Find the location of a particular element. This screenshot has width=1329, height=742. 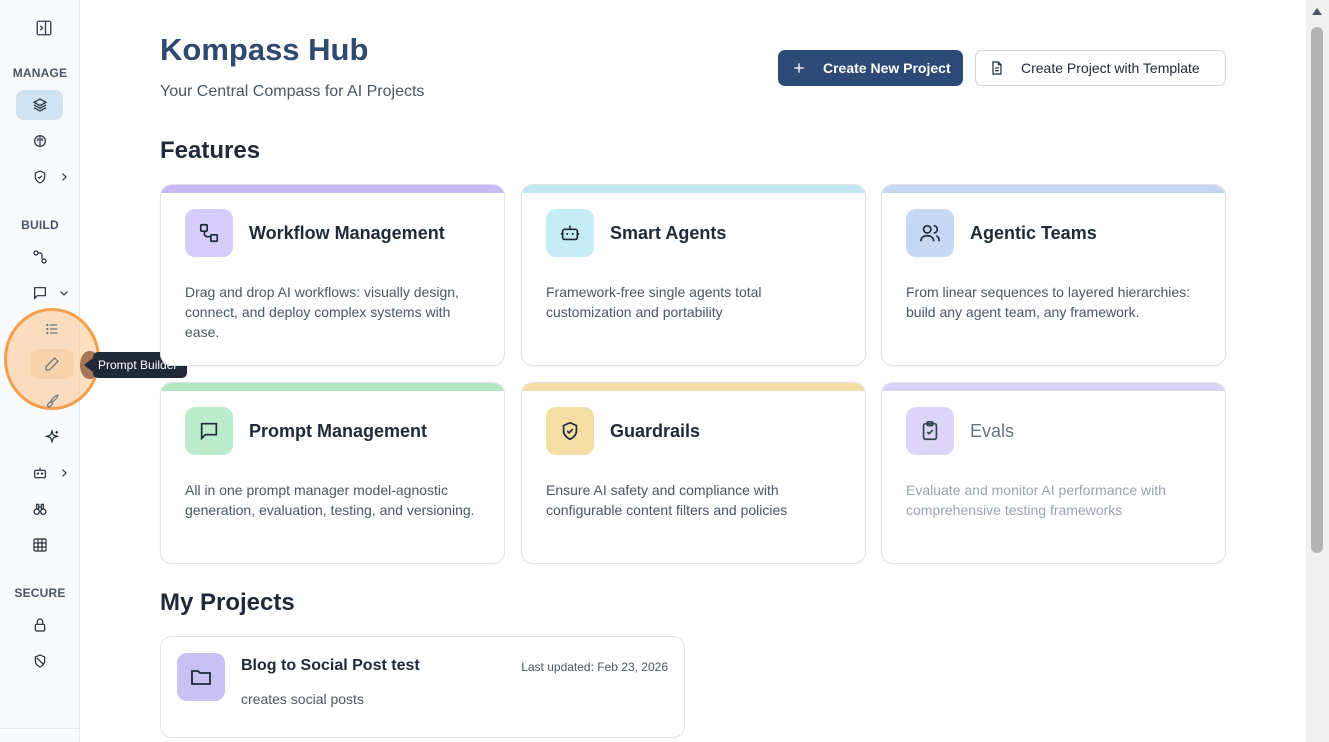

card-title: Agentic Teams is located at coordinates (1033, 233).